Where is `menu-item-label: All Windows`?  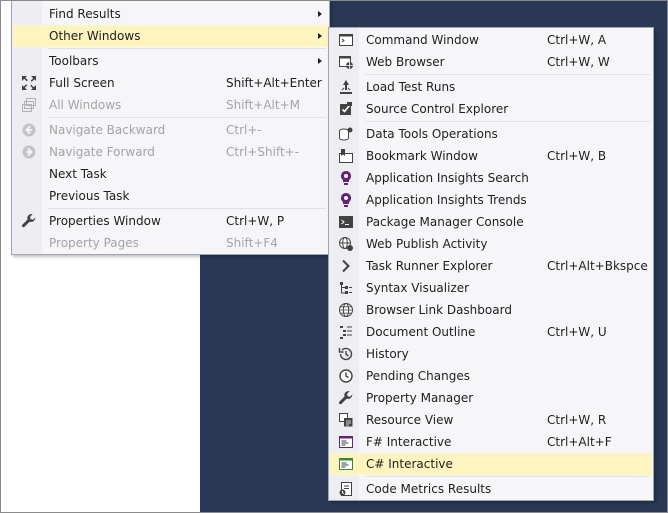 menu-item-label: All Windows is located at coordinates (85, 105).